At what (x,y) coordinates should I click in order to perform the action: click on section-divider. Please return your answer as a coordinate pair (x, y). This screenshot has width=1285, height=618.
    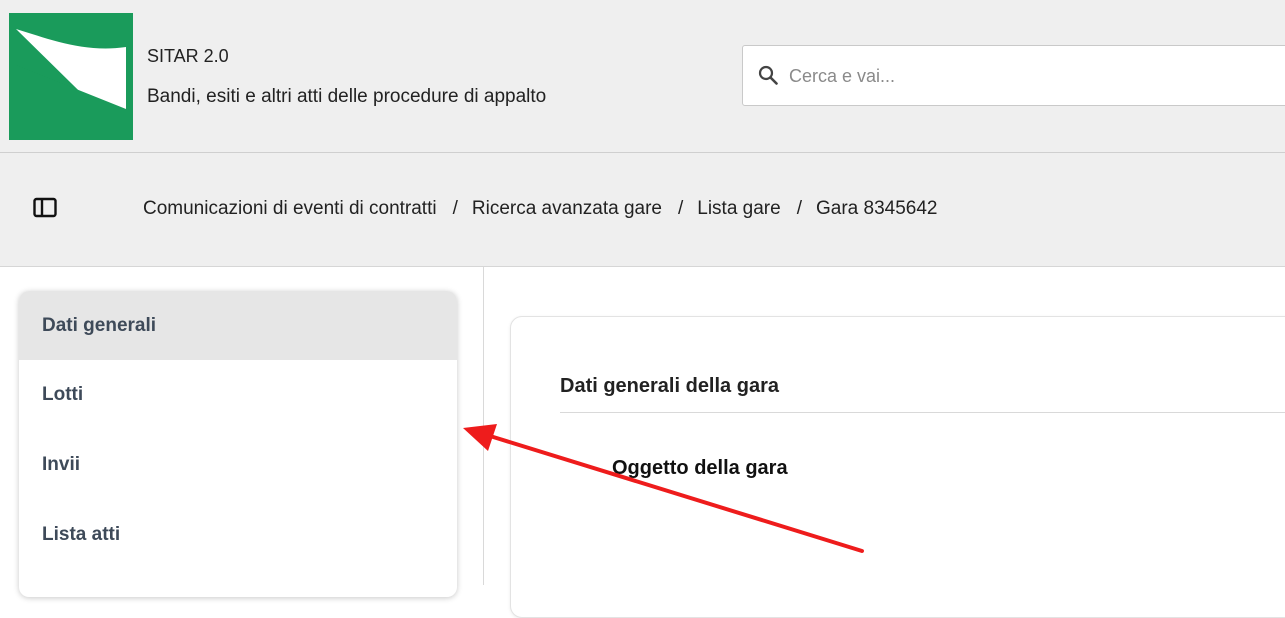
    Looking at the image, I should click on (922, 412).